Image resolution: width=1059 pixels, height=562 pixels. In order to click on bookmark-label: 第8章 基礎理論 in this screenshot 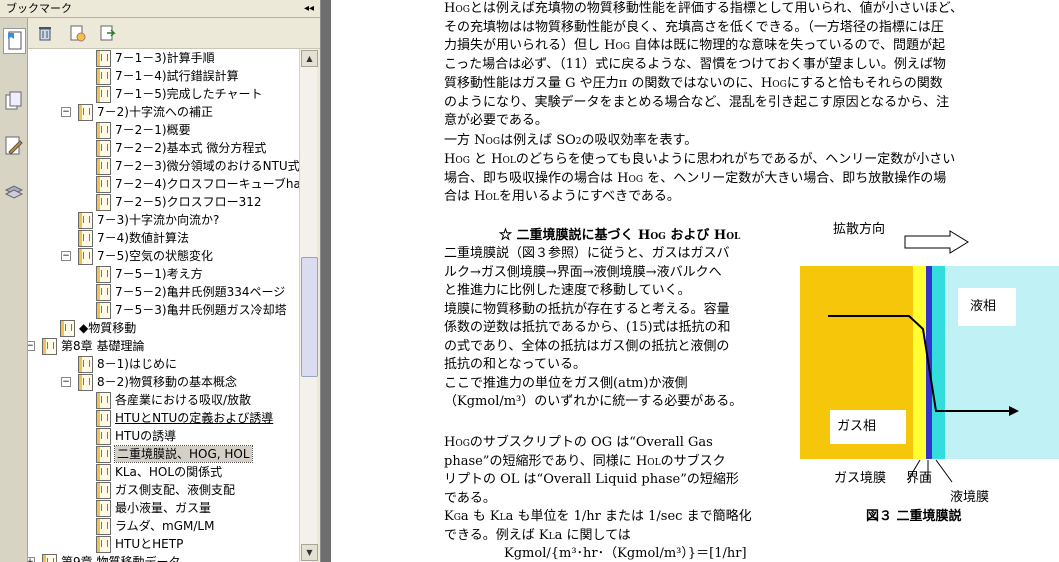, I will do `click(103, 346)`.